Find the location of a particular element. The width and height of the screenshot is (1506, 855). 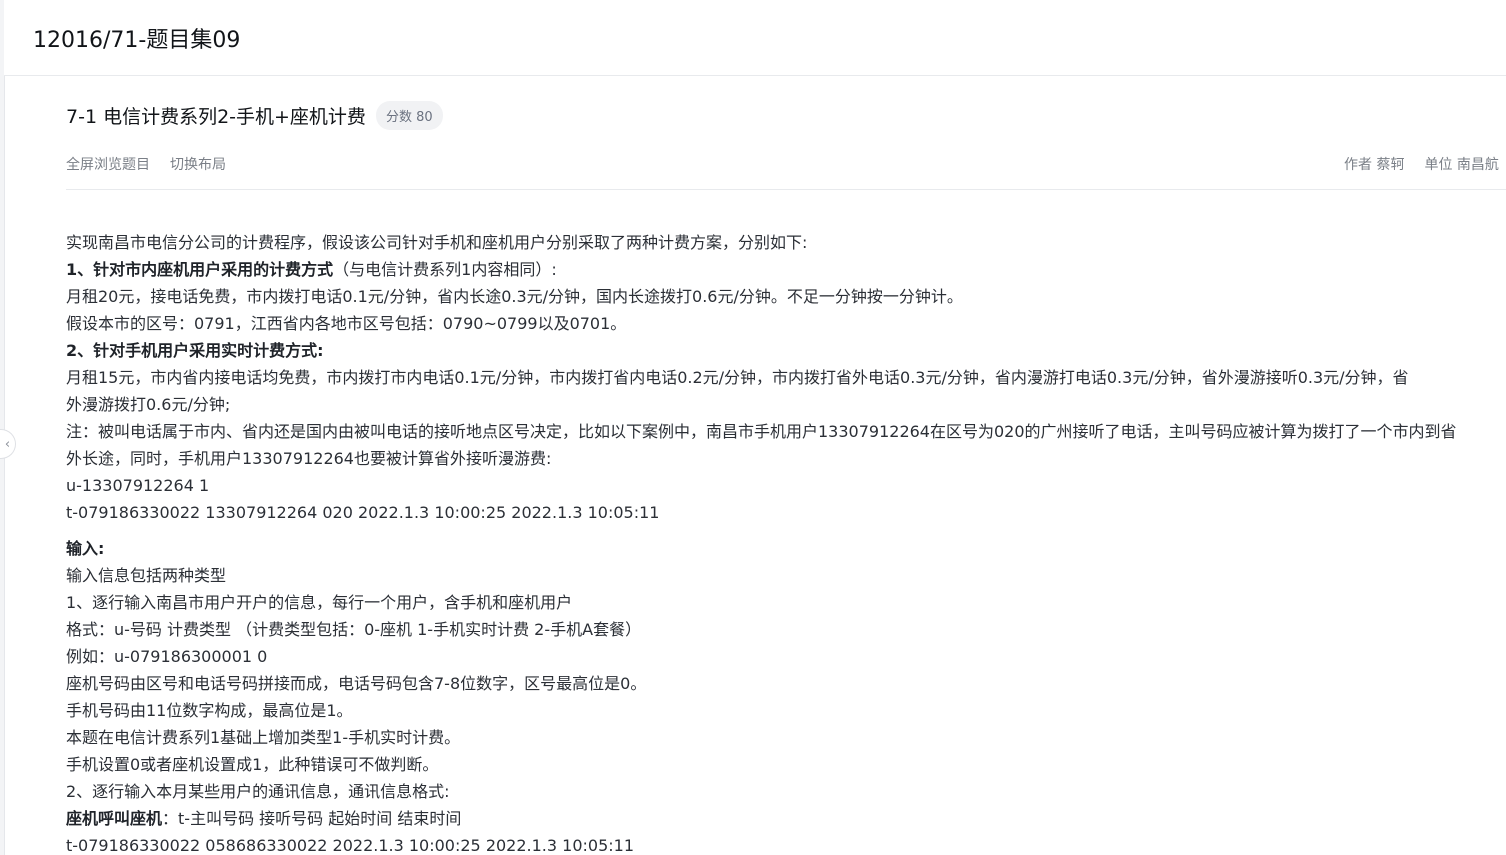

call-format: 座机呼叫座机：t-主叫号码 接听号码 起始时间 结束时间 is located at coordinates (786, 818).